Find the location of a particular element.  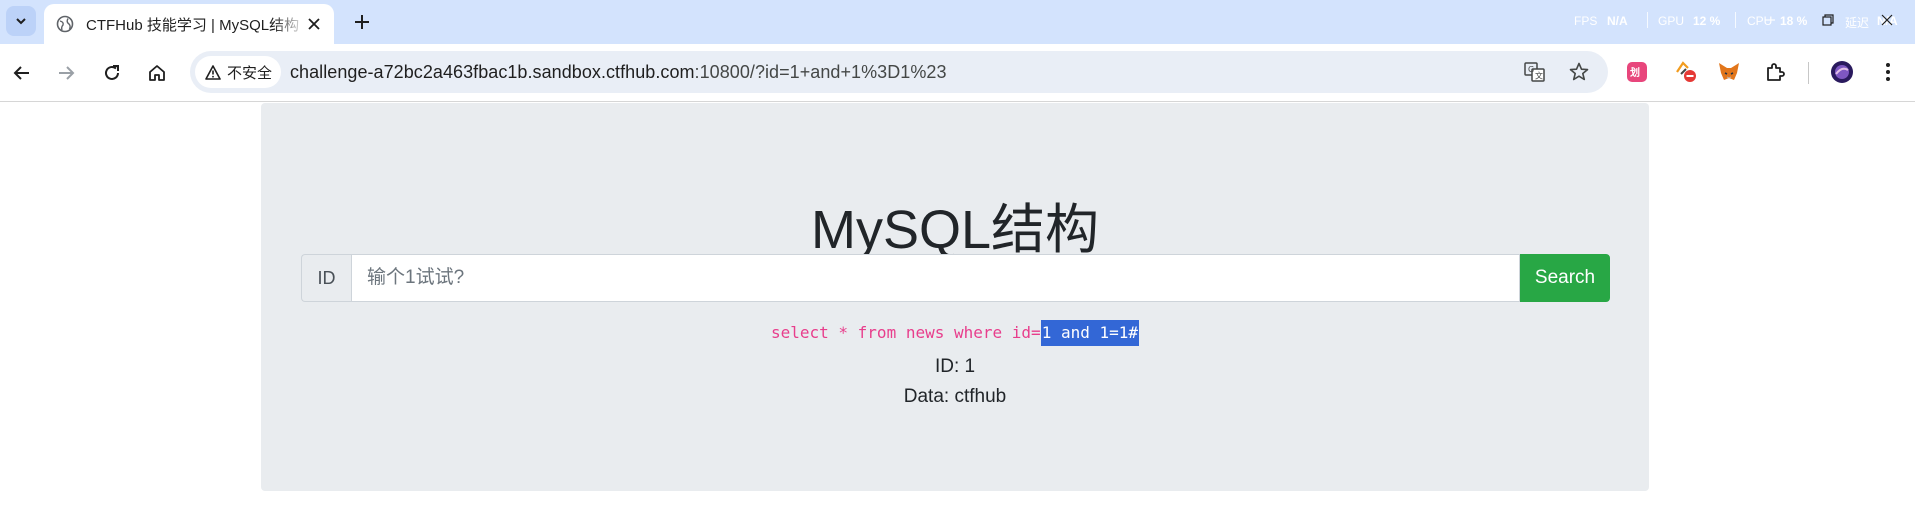

more-vert-icon is located at coordinates (1888, 72).